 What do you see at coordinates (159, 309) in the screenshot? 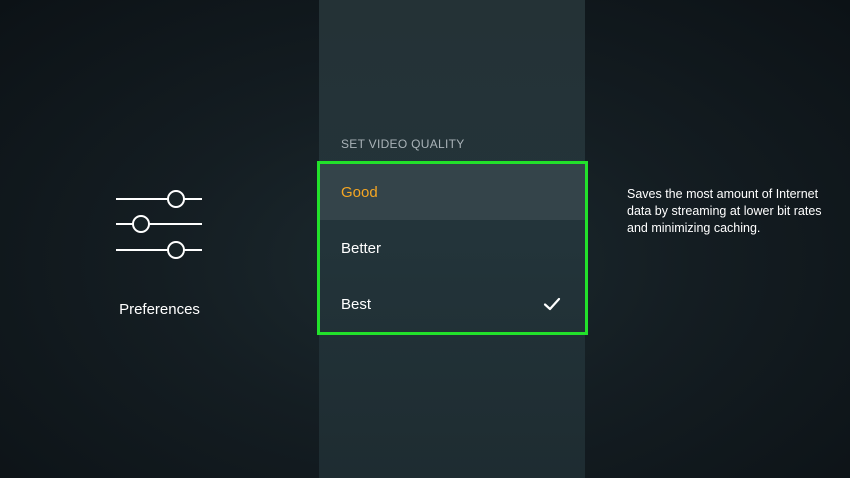
I see `preferences-label: Preferences` at bounding box center [159, 309].